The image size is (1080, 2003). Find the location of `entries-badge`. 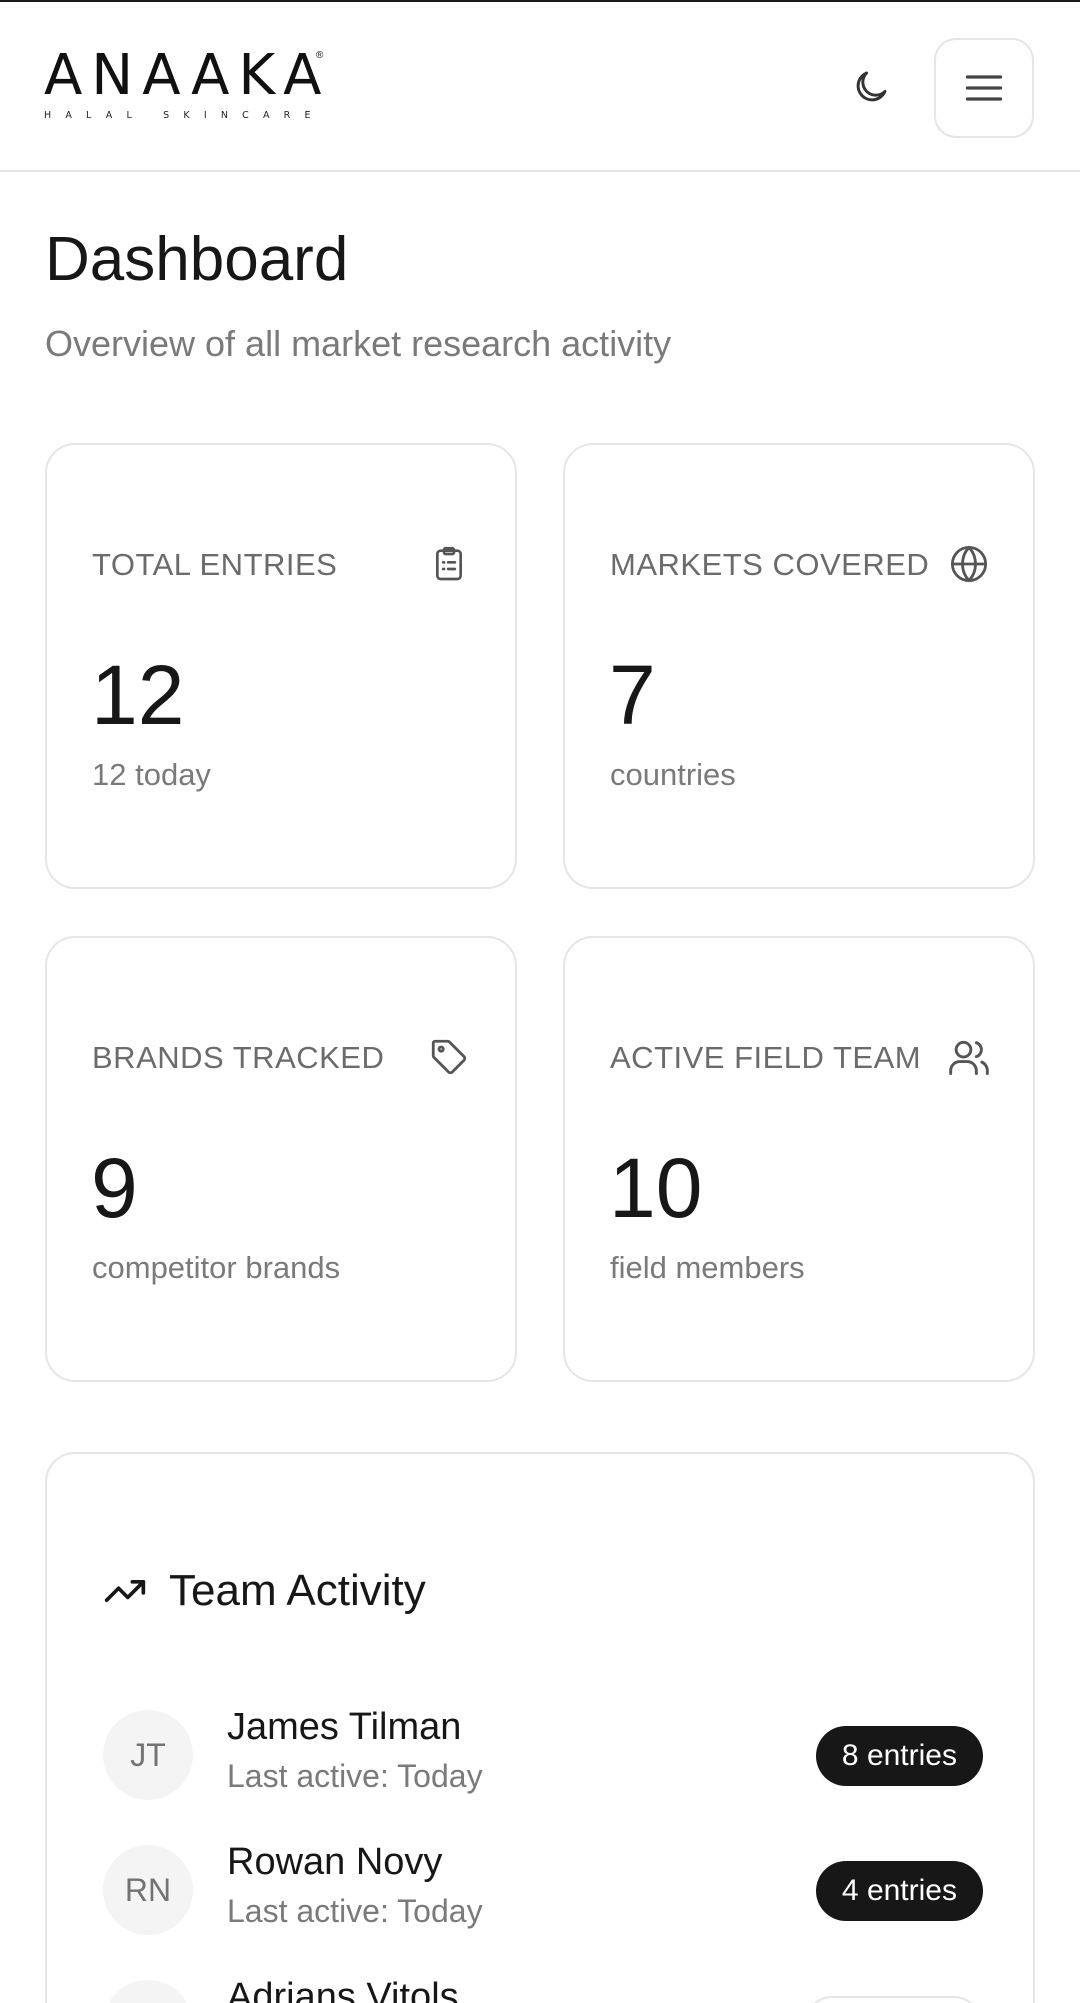

entries-badge is located at coordinates (893, 1999).